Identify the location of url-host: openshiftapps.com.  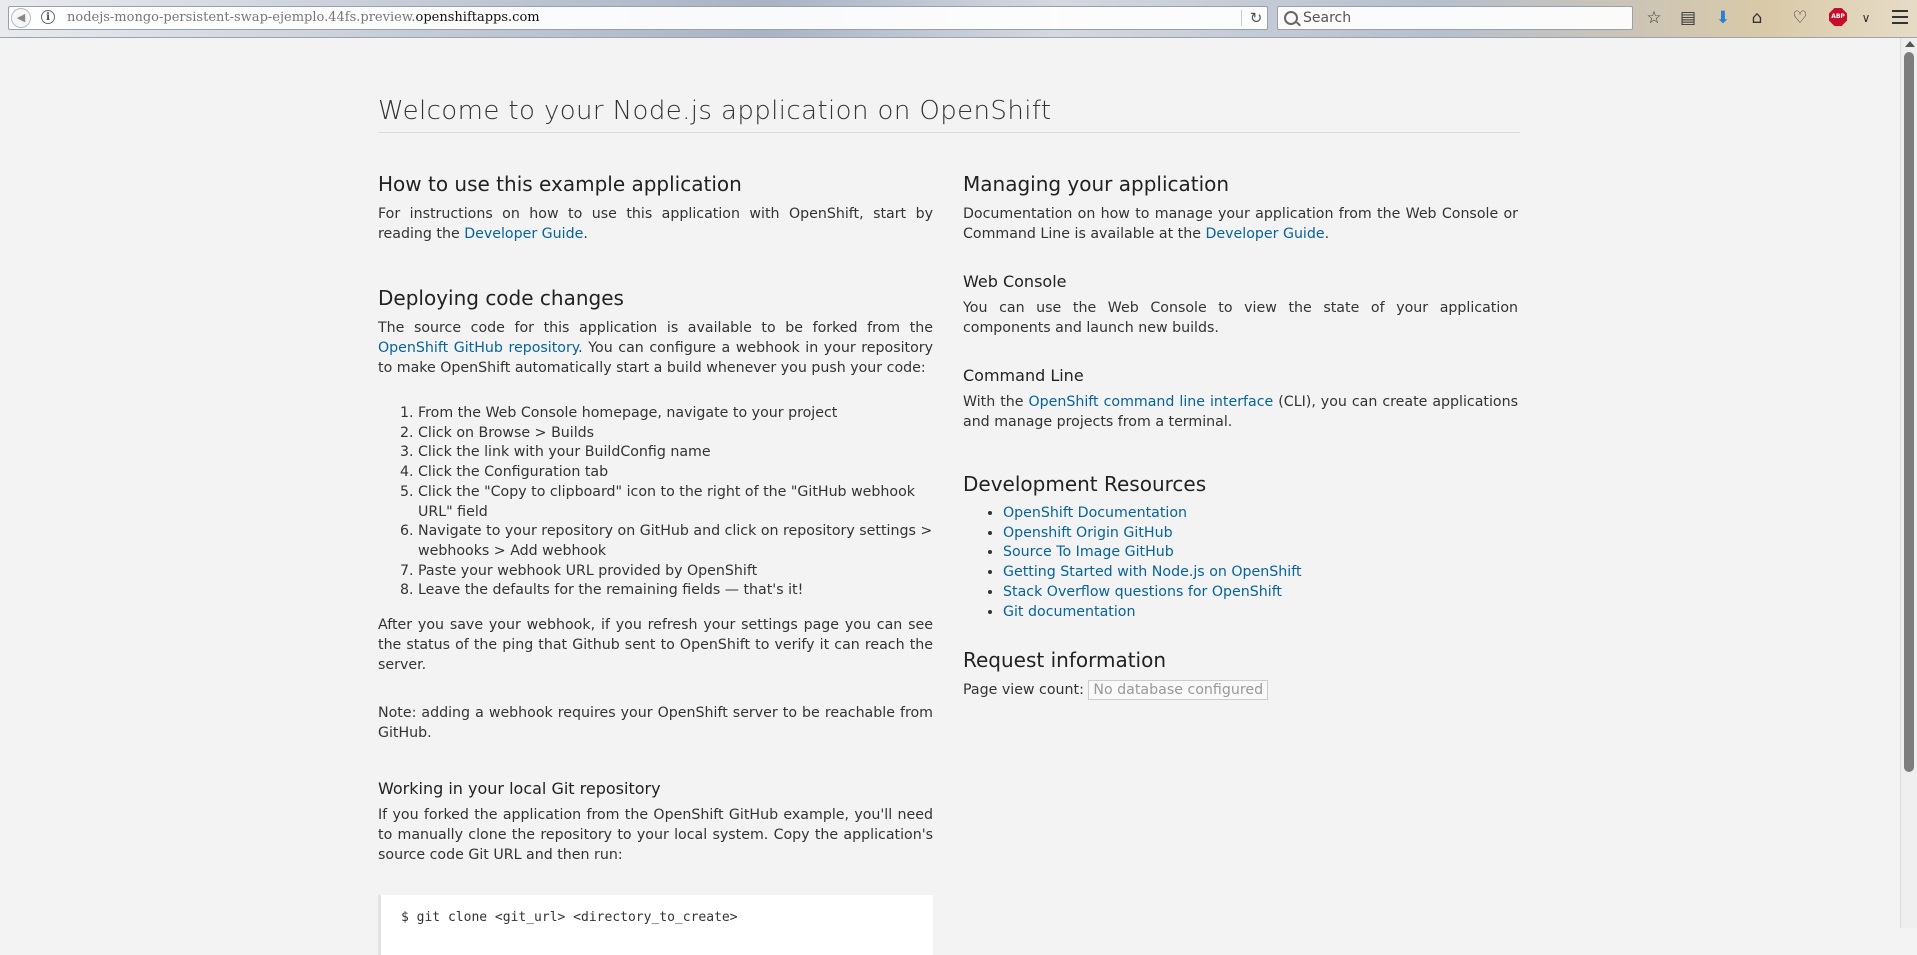
(477, 17).